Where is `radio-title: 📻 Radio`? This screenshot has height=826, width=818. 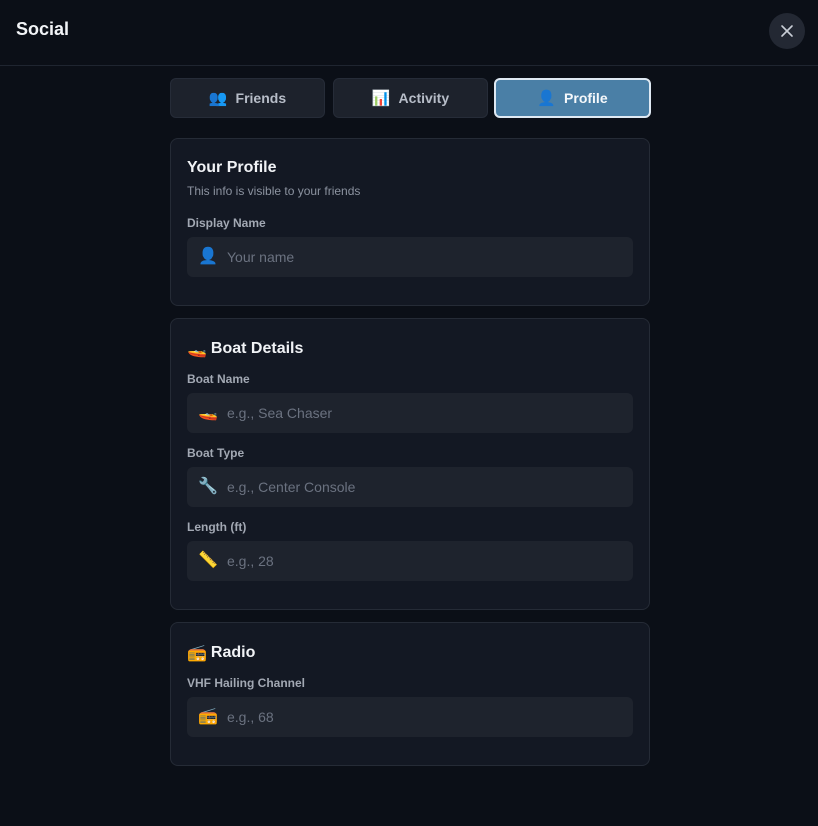
radio-title: 📻 Radio is located at coordinates (221, 653).